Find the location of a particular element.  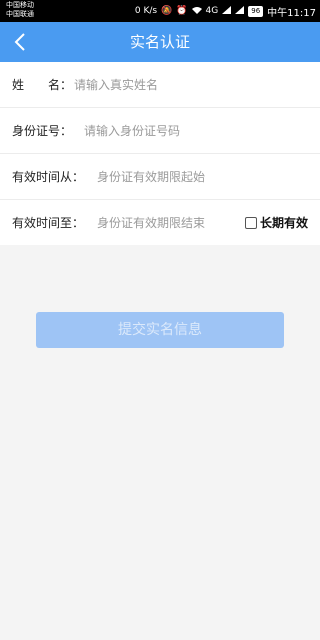

status-icons: 0 K/s 🔕 ⏰ 4G 96 中午11:17 is located at coordinates (225, 11).